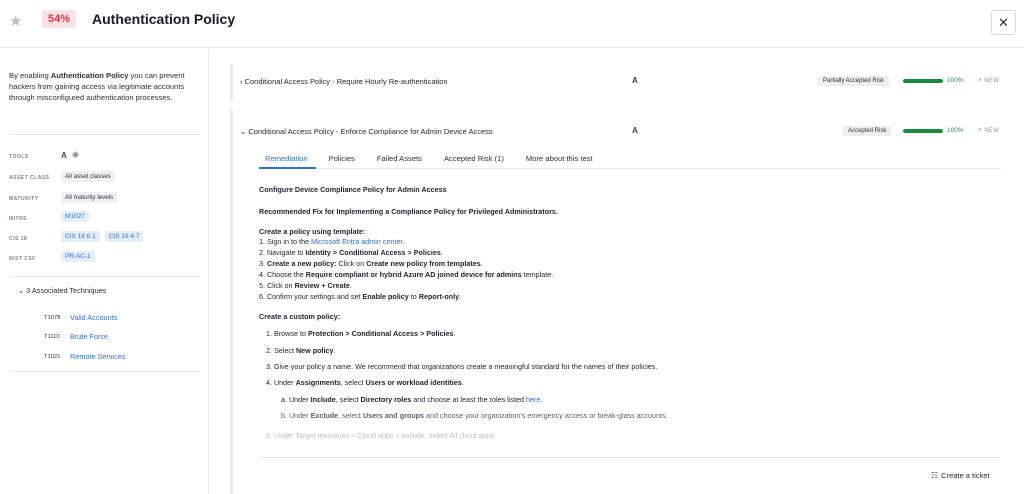 This screenshot has height=494, width=1024. What do you see at coordinates (935, 475) in the screenshot?
I see `ticket-icon: ☷` at bounding box center [935, 475].